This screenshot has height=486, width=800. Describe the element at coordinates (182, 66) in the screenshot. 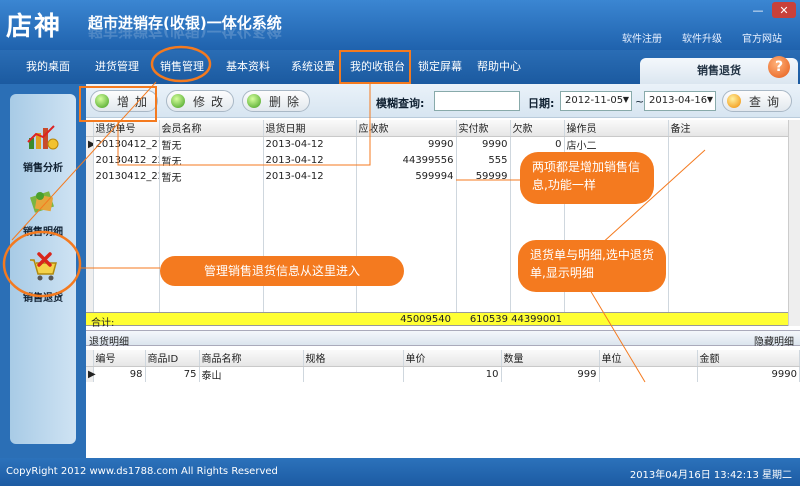

I see `menu-sales: 销售管理` at that location.